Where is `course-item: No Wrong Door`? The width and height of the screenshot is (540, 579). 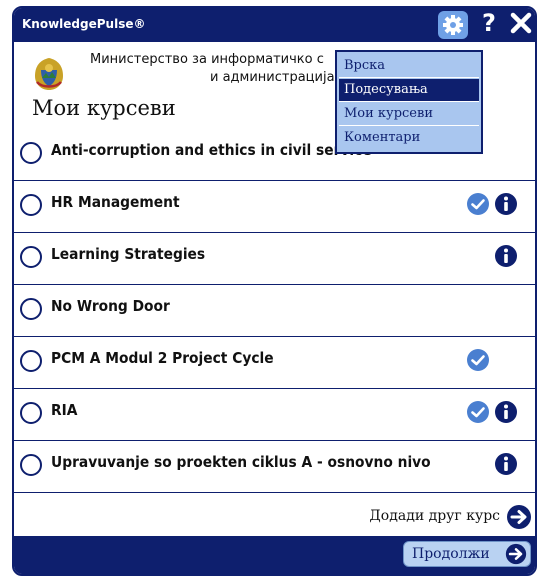 course-item: No Wrong Door is located at coordinates (274, 311).